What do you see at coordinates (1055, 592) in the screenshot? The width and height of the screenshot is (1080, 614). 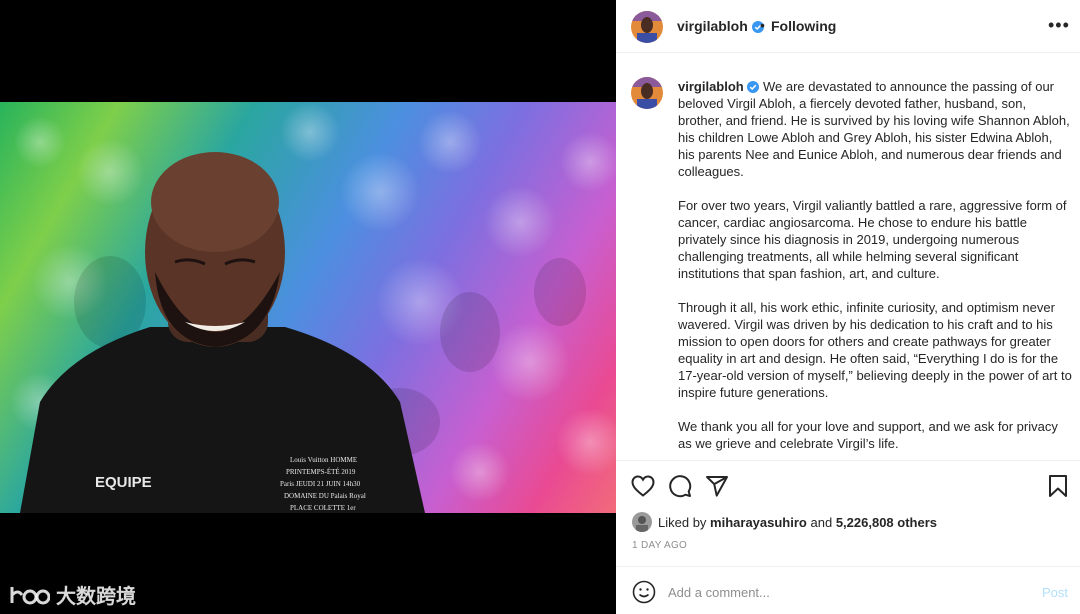 I see `post-comment-button: Post` at bounding box center [1055, 592].